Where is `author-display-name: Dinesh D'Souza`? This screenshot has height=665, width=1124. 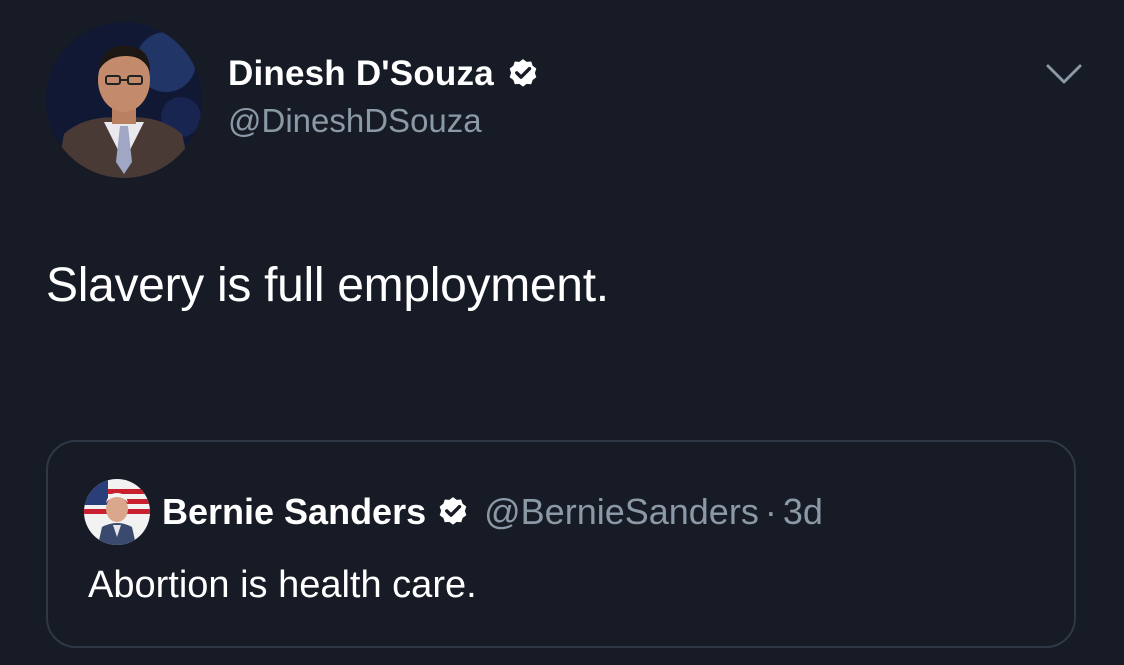
author-display-name: Dinesh D'Souza is located at coordinates (361, 74).